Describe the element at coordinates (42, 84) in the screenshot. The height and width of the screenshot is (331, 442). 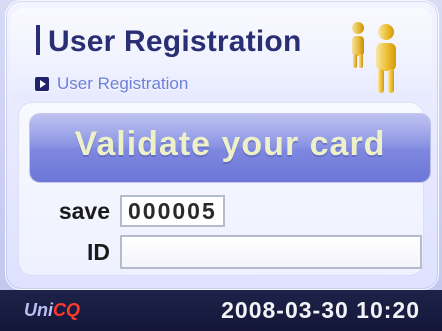
I see `bullet-arrow-icon` at that location.